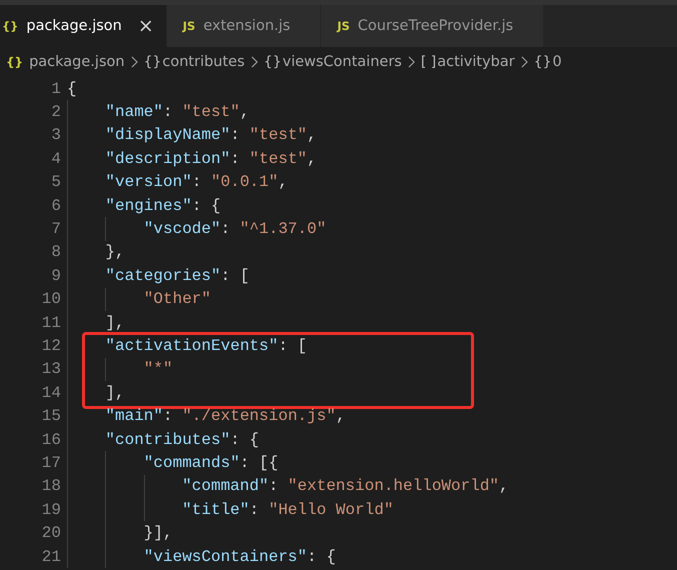  Describe the element at coordinates (259, 463) in the screenshot. I see `punctuation: : [{` at that location.